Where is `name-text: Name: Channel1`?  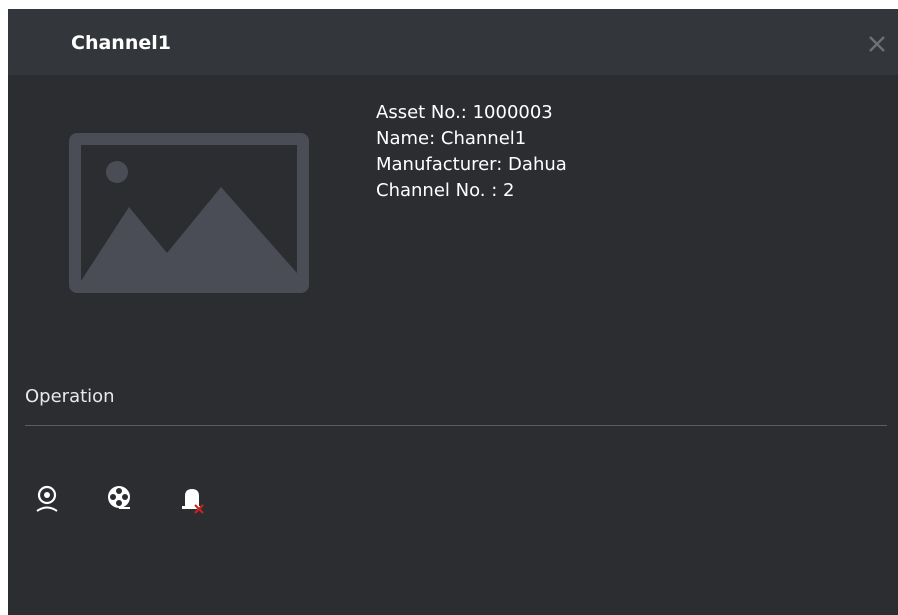 name-text: Name: Channel1 is located at coordinates (451, 138).